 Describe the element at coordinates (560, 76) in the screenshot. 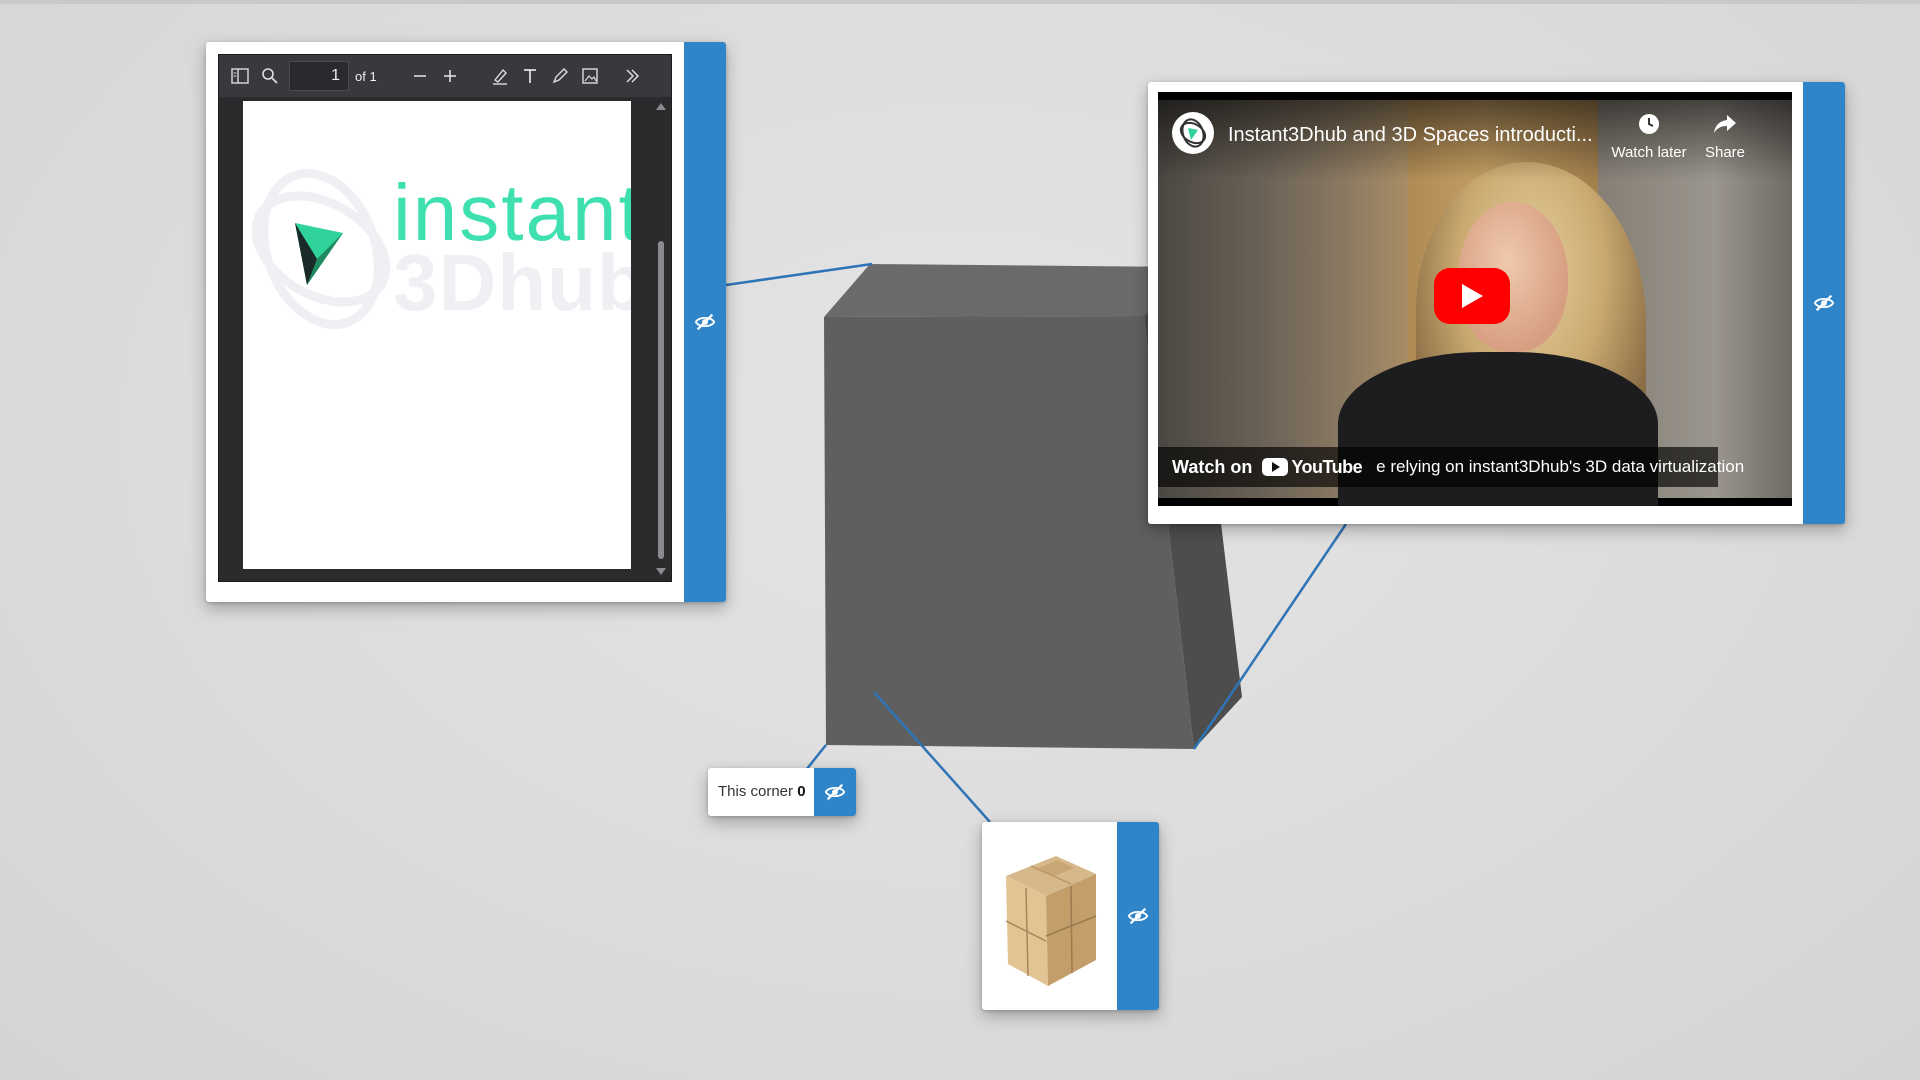

I see `draw-icon` at that location.